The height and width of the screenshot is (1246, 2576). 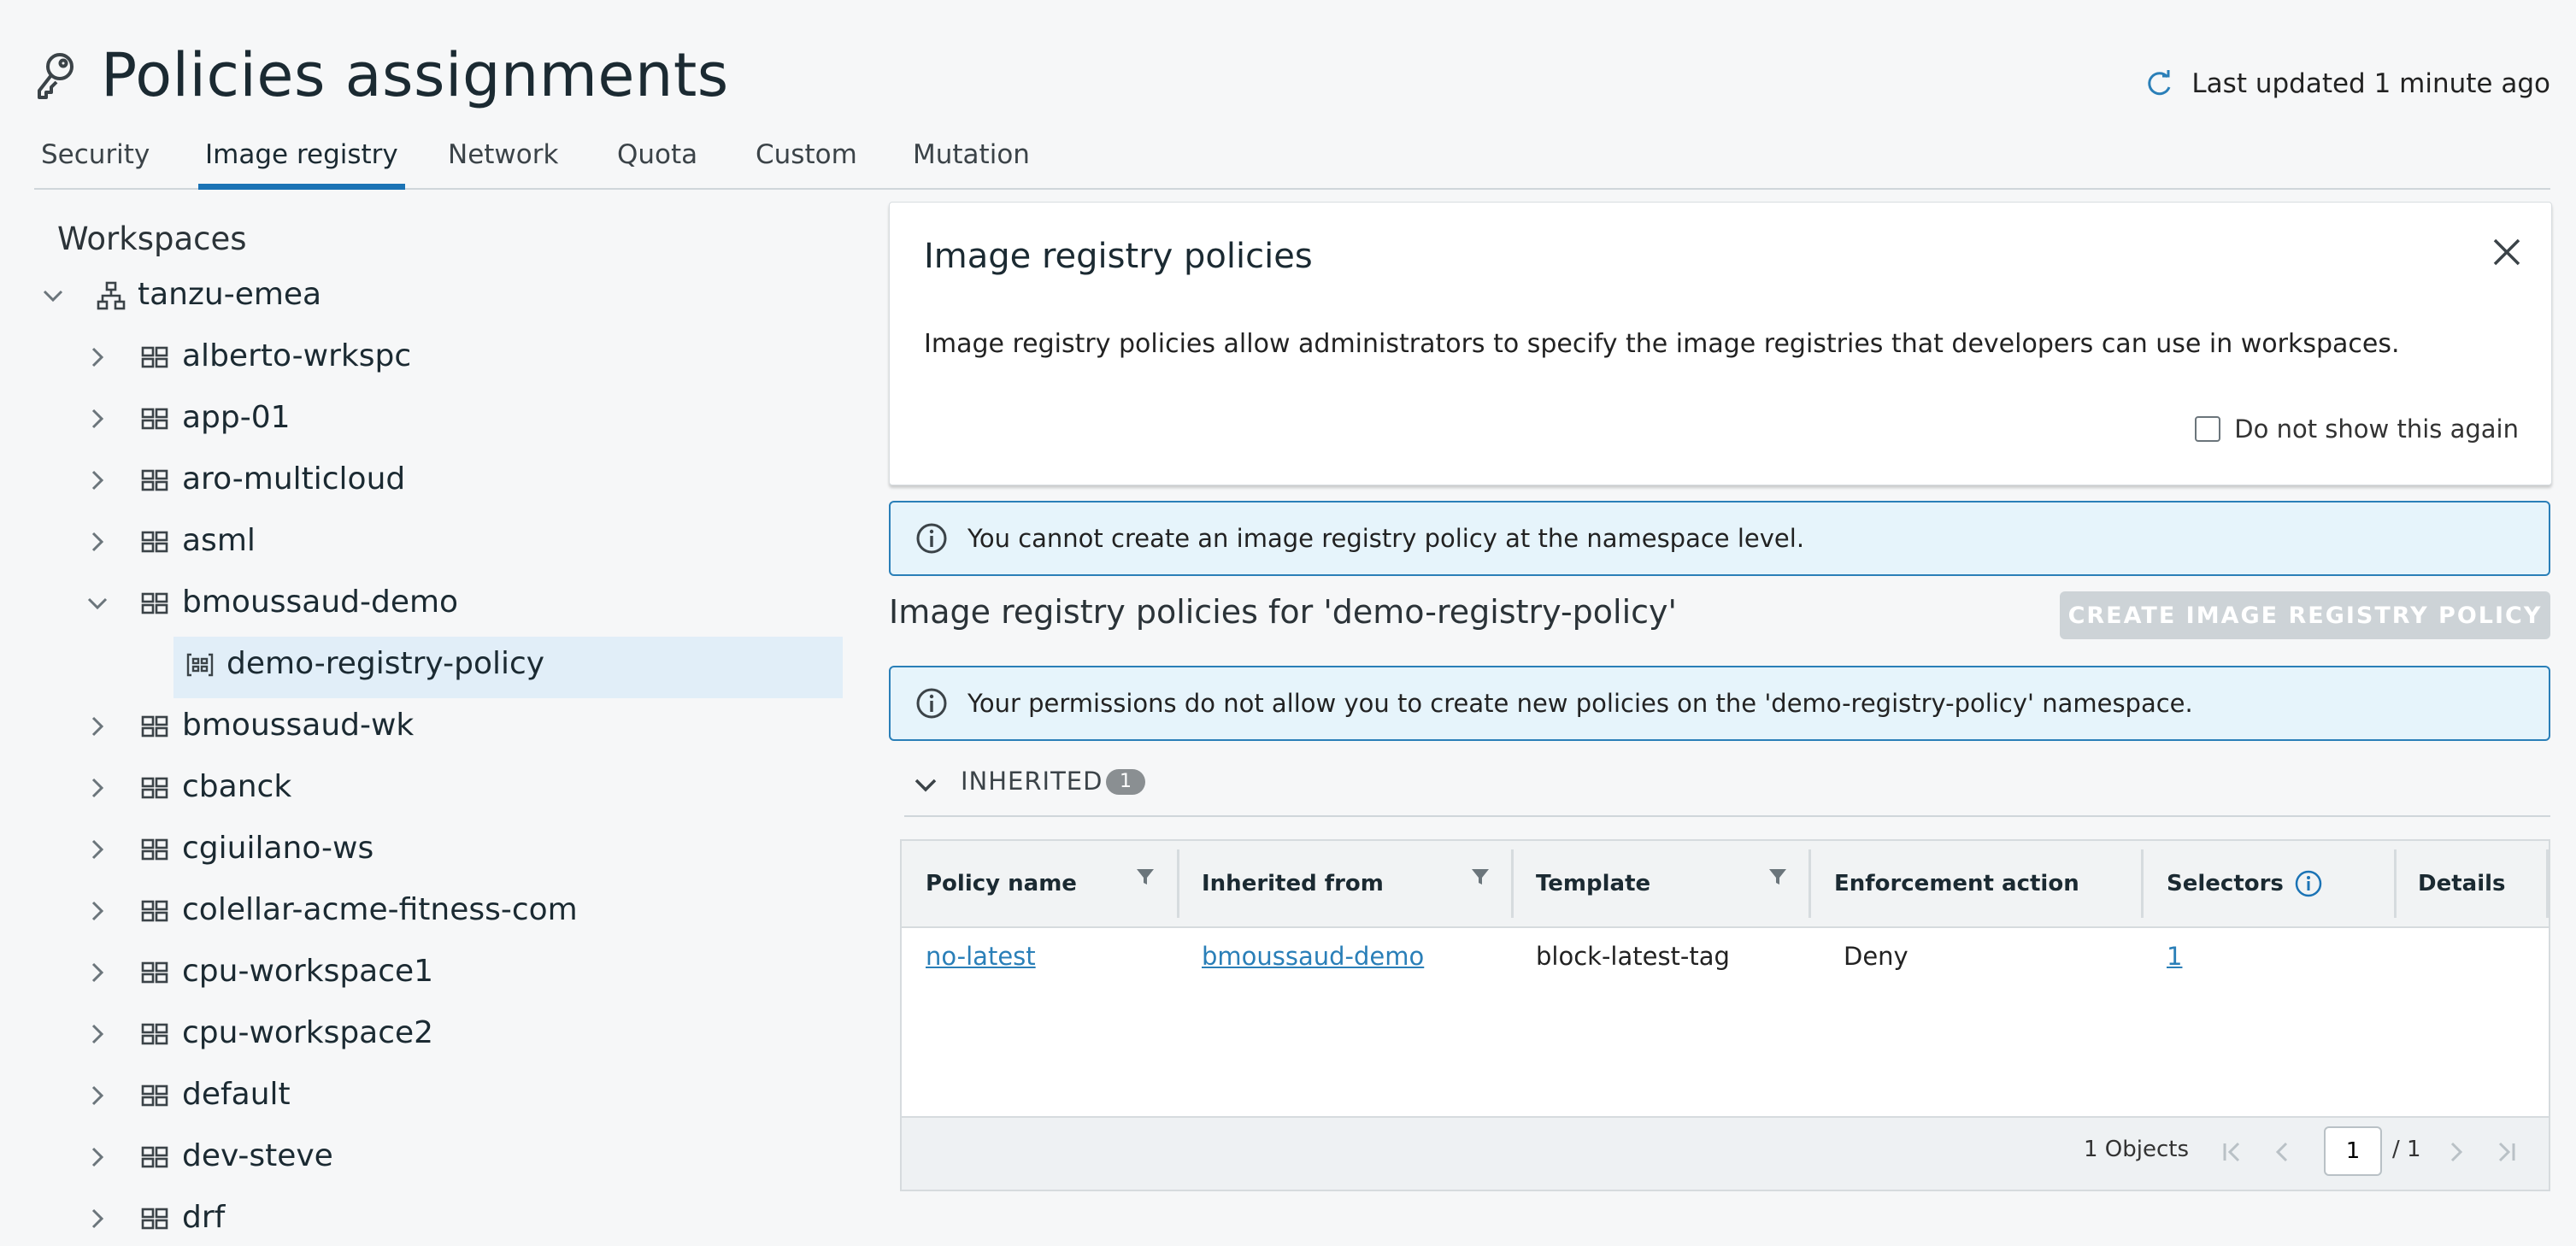 I want to click on close-icon, so click(x=2507, y=252).